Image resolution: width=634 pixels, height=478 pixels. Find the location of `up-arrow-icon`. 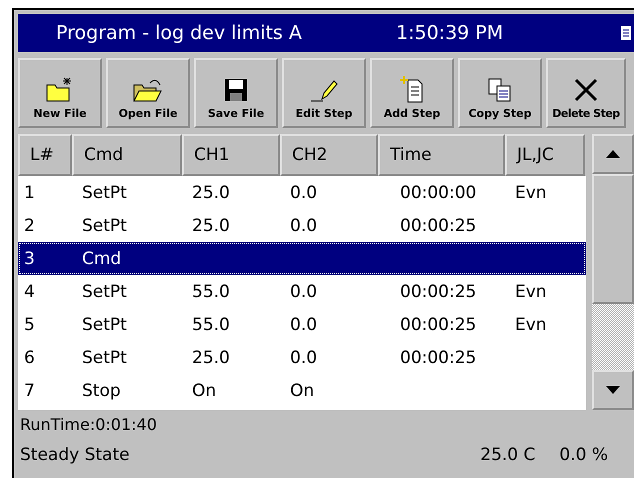

up-arrow-icon is located at coordinates (613, 154).